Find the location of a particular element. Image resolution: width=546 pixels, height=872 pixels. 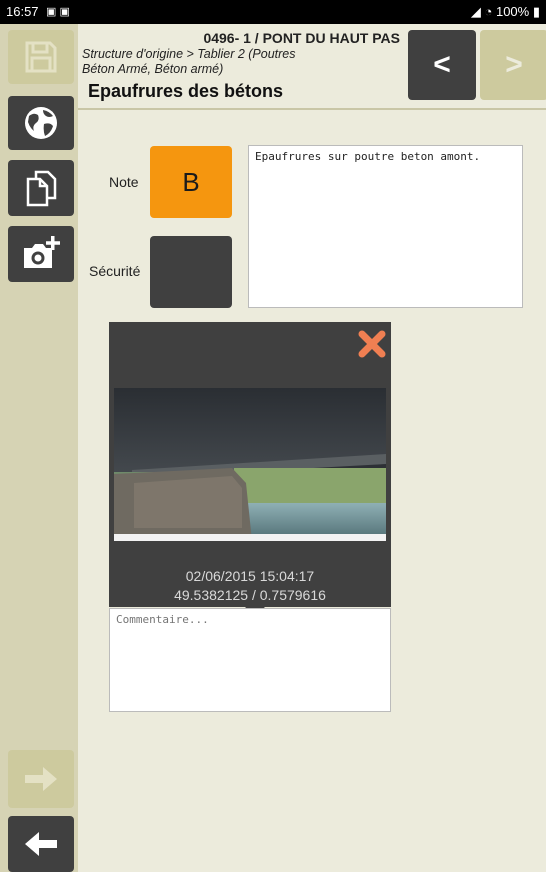

back-button is located at coordinates (41, 844).